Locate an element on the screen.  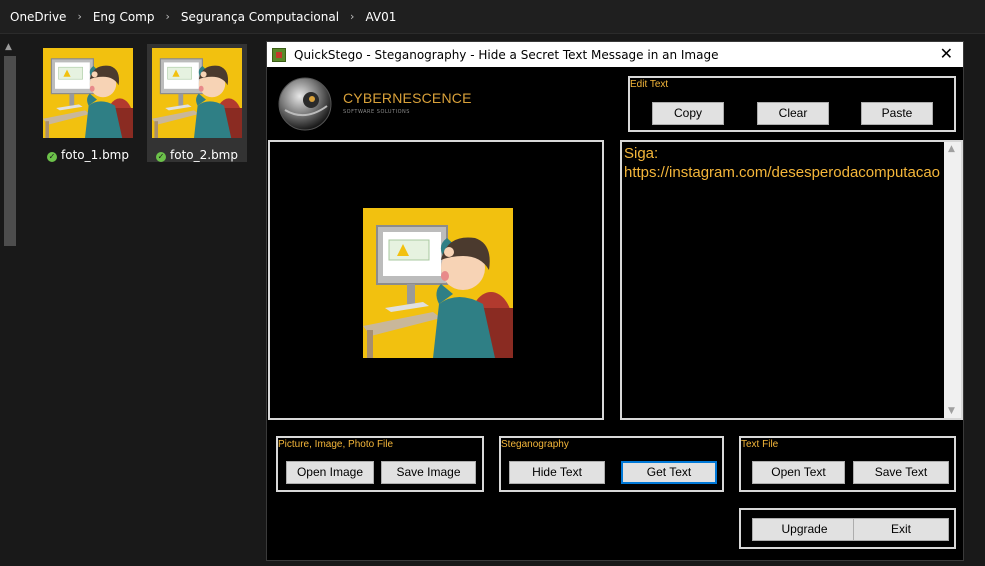
breadcrumb-item-seguranca: Segurança Computacional is located at coordinates (260, 17).